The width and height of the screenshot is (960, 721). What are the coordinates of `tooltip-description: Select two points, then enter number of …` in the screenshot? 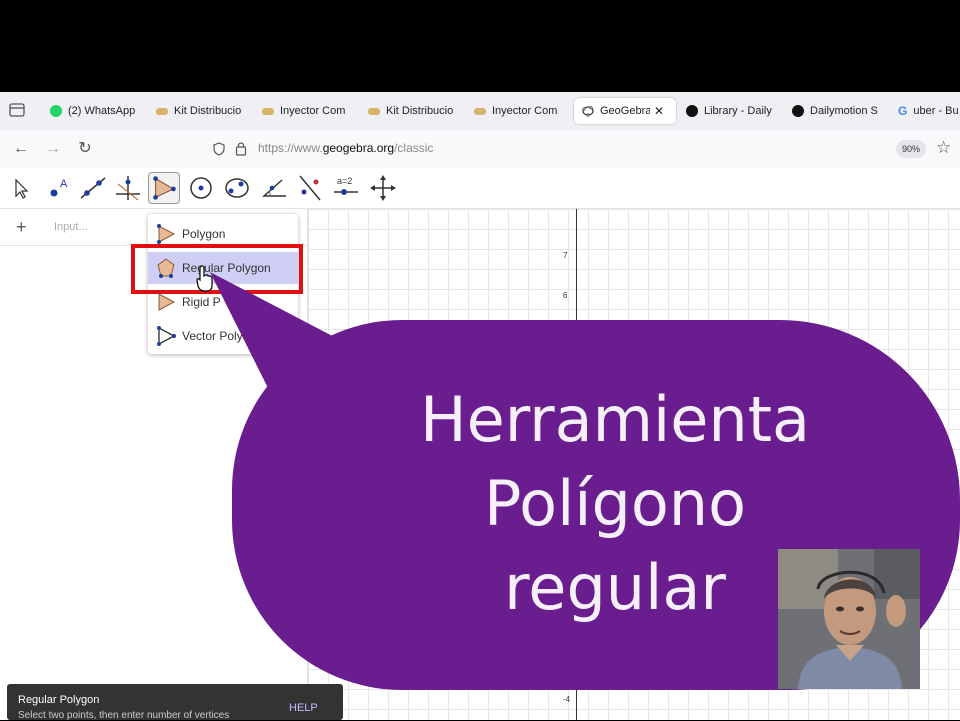 It's located at (124, 715).